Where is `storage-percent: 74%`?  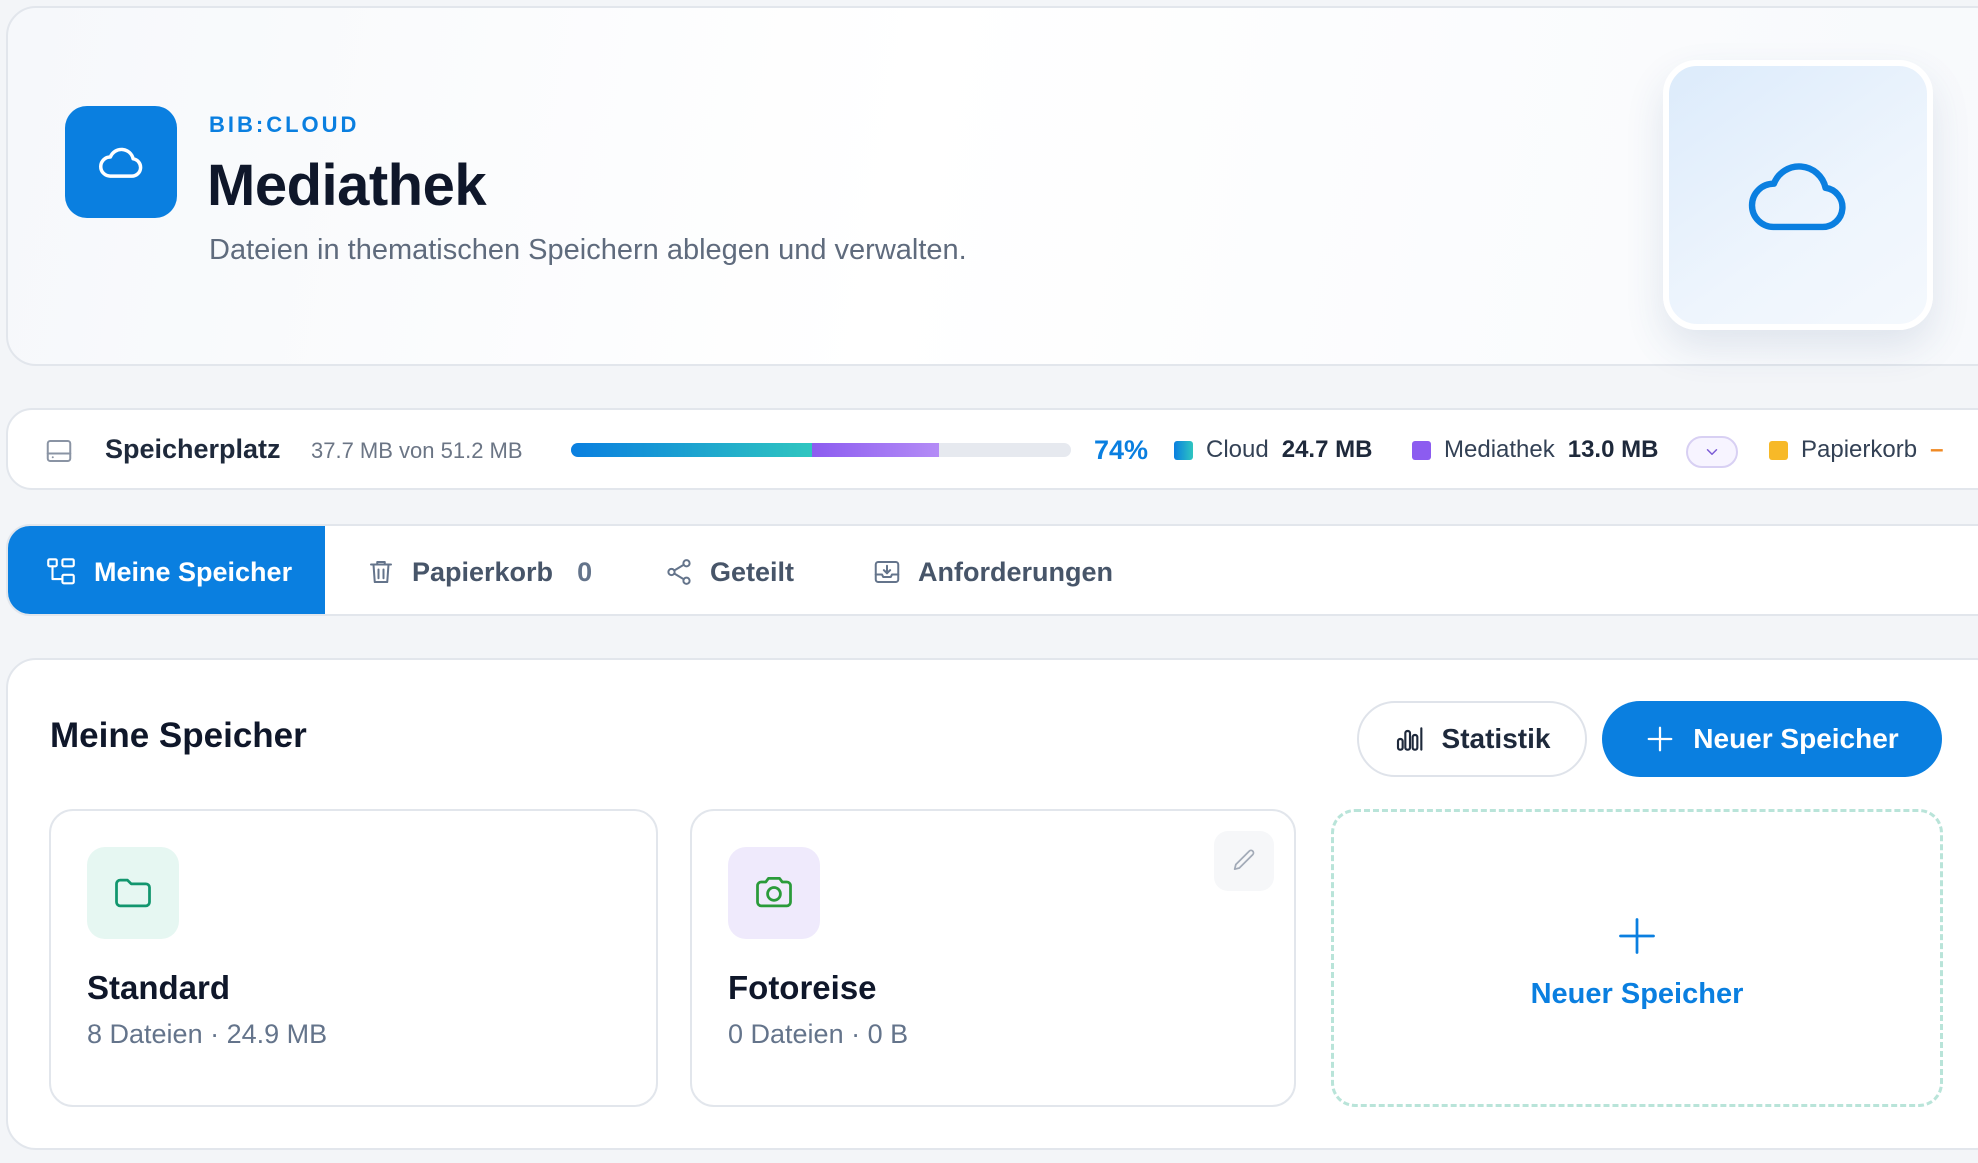
storage-percent: 74% is located at coordinates (1121, 450).